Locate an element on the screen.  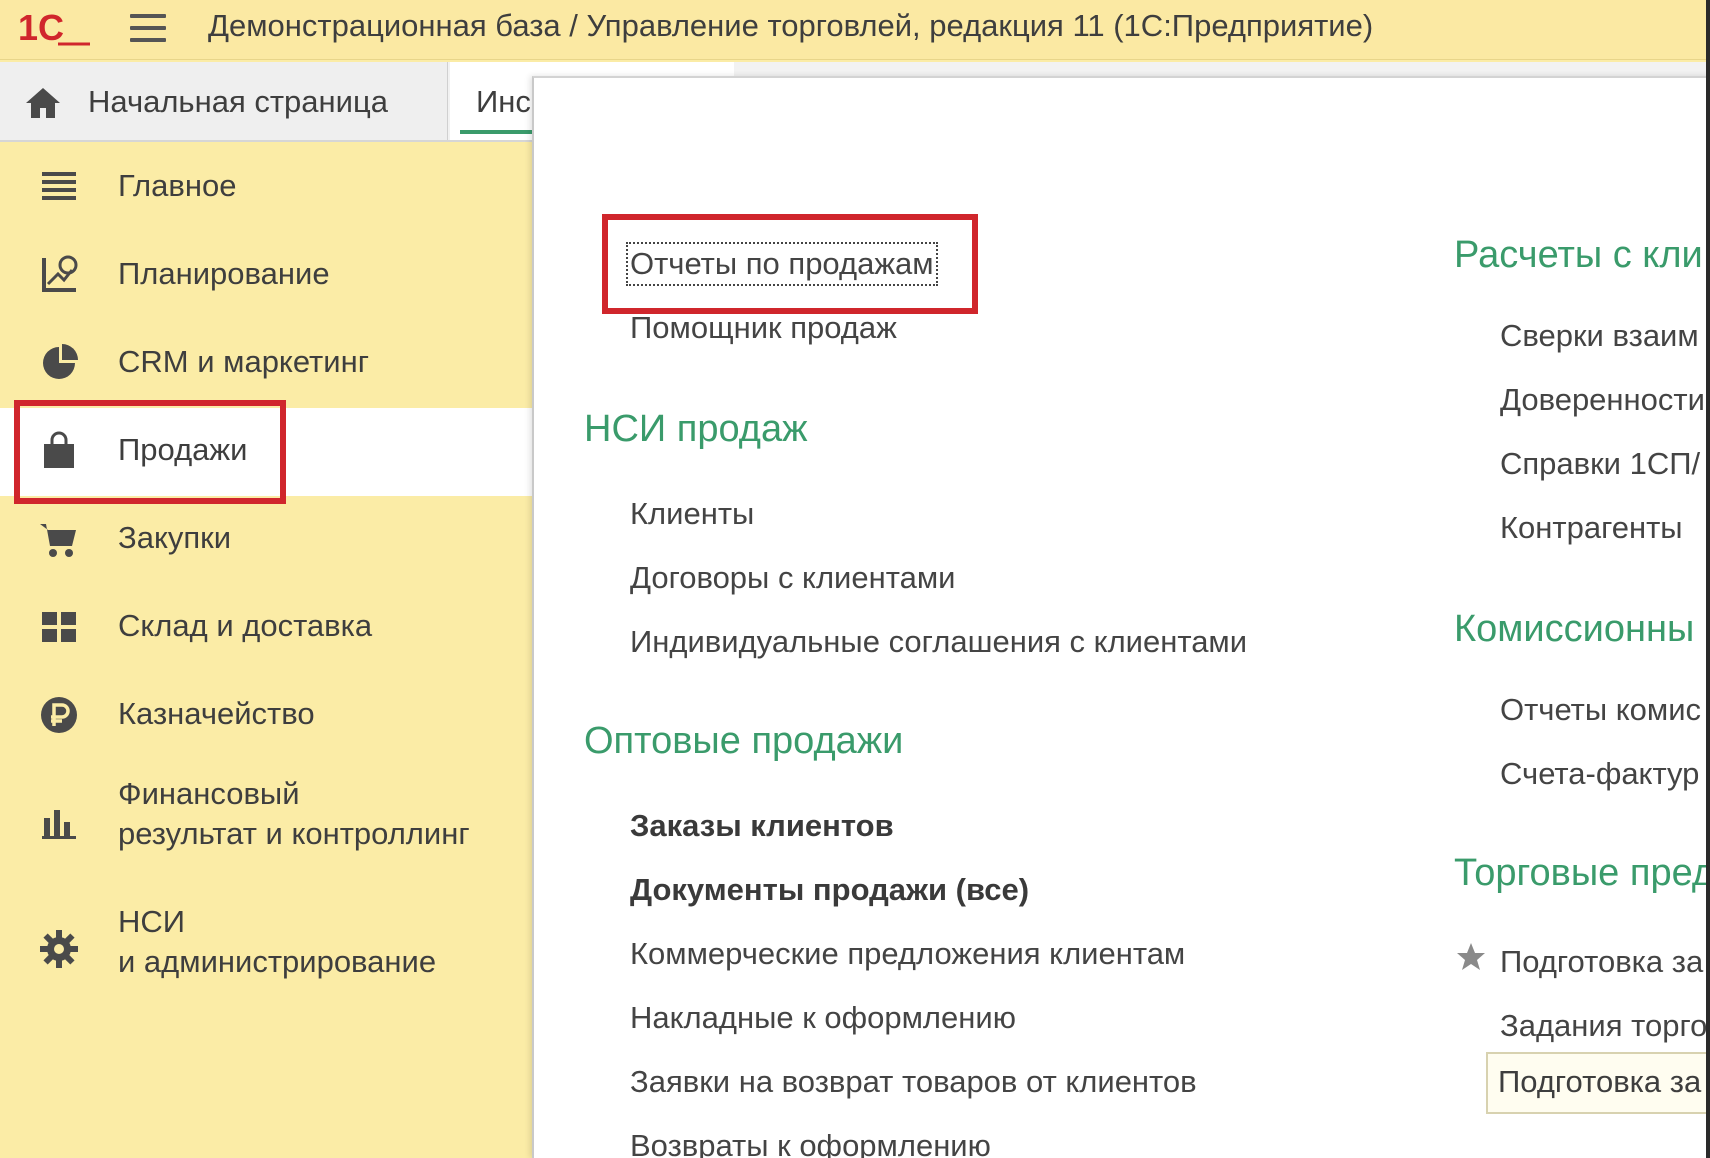
tab-home-label: Начальная страница is located at coordinates (238, 101).